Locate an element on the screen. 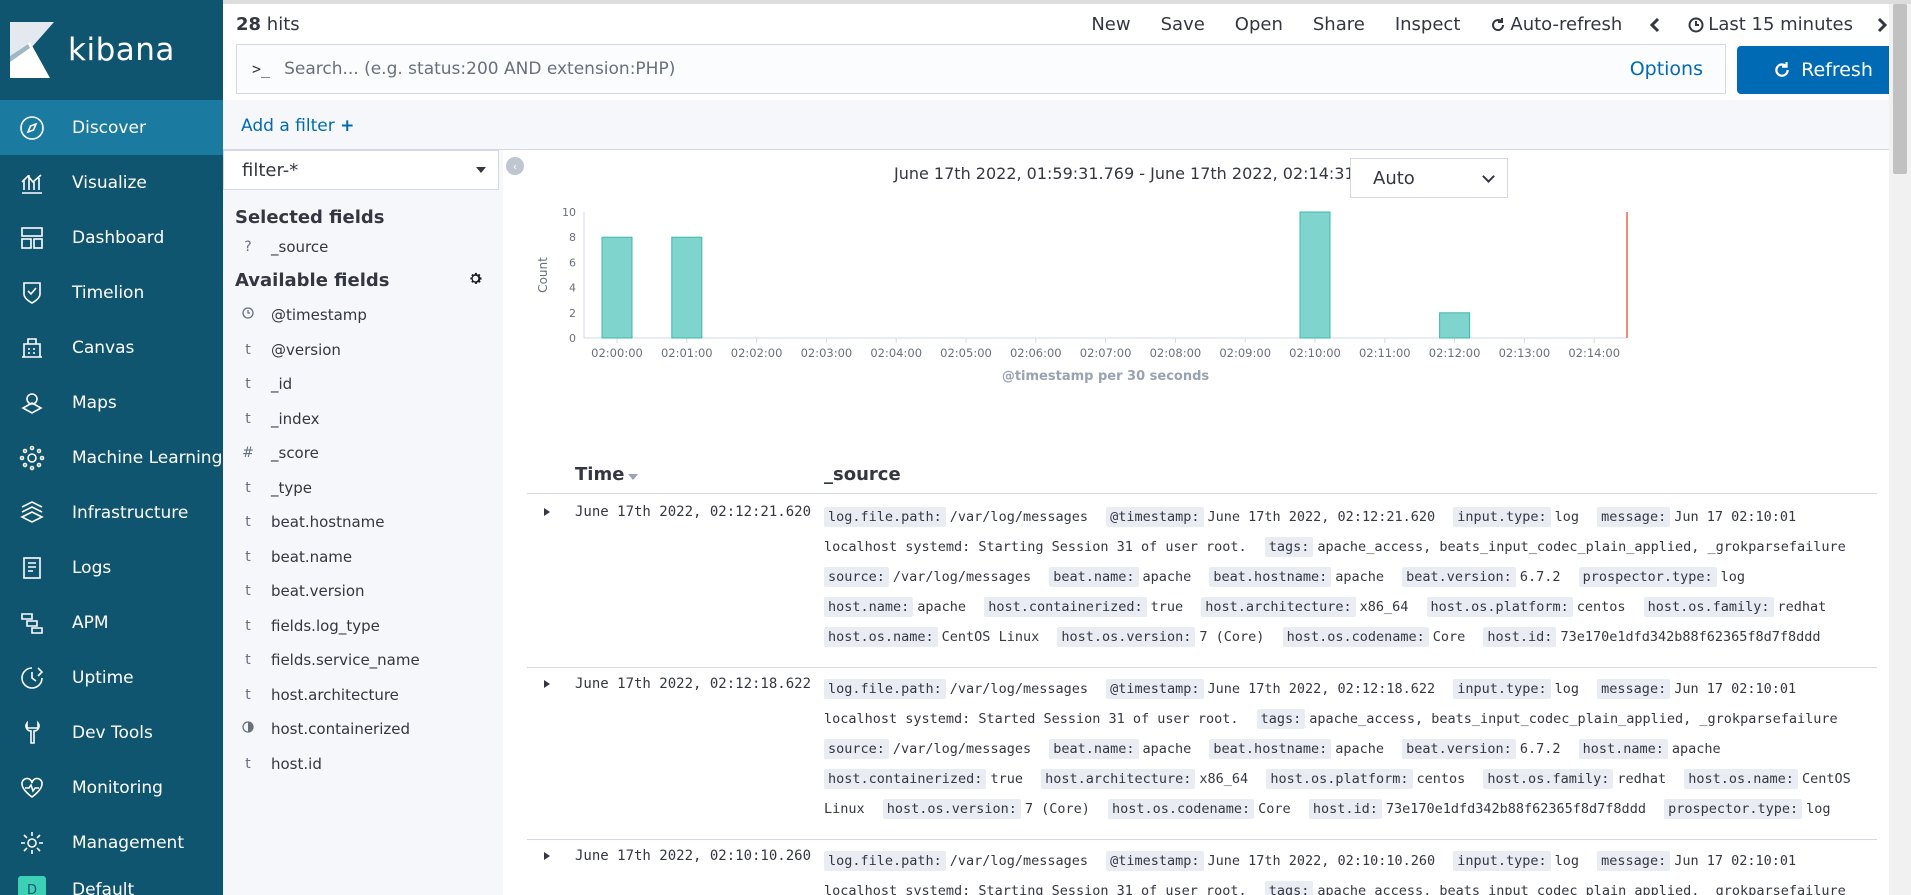  sidebar-item-label: Machine Learning is located at coordinates (147, 457).